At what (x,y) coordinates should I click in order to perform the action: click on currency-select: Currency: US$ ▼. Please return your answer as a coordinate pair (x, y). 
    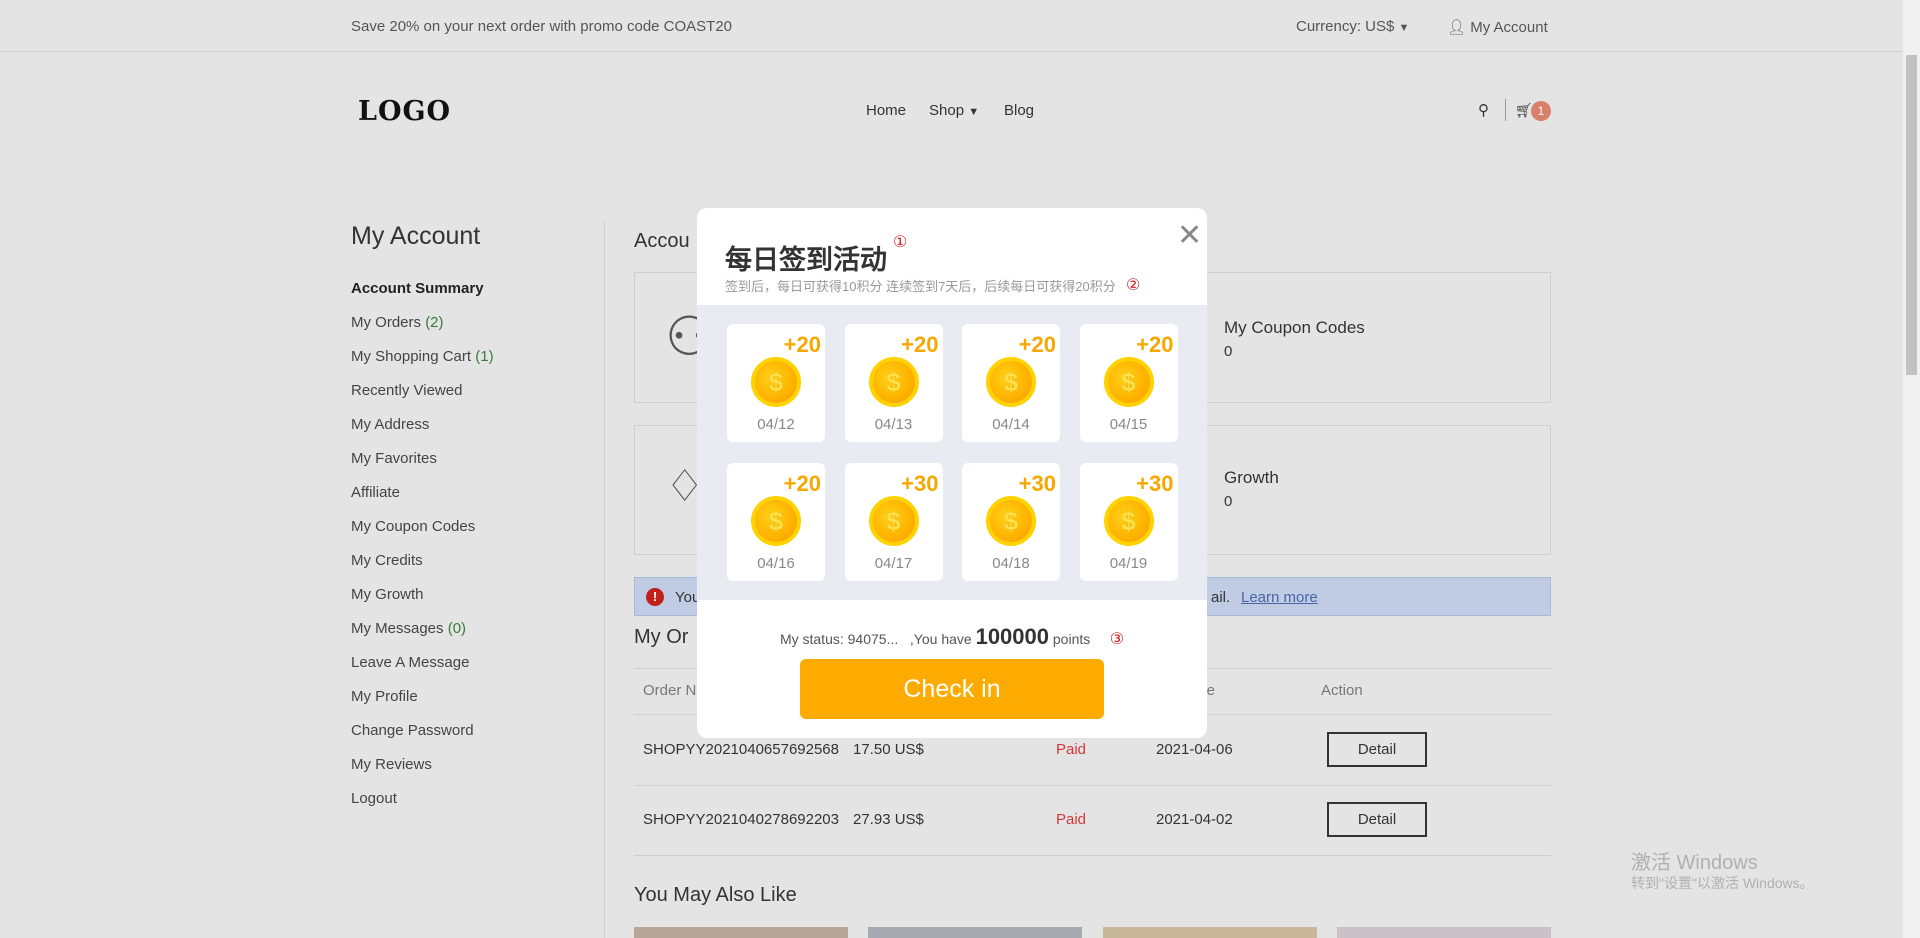
    Looking at the image, I should click on (1352, 26).